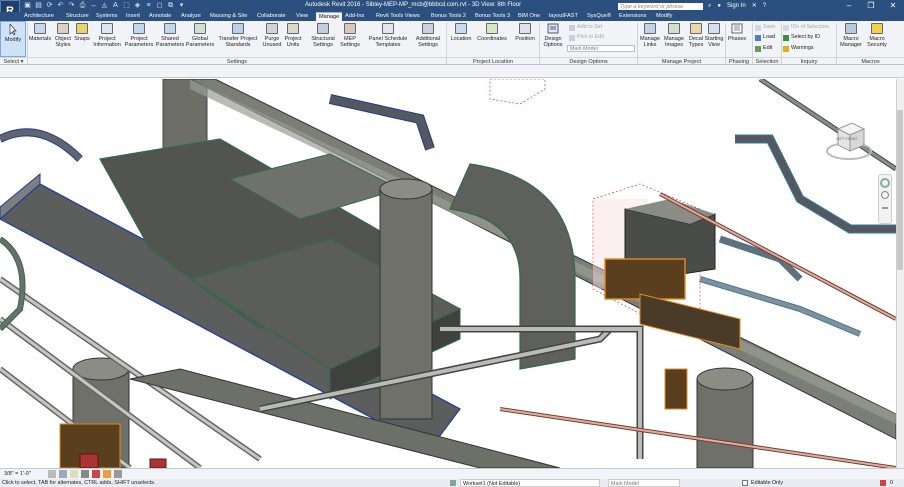  Describe the element at coordinates (885, 195) in the screenshot. I see `zoom-icon` at that location.